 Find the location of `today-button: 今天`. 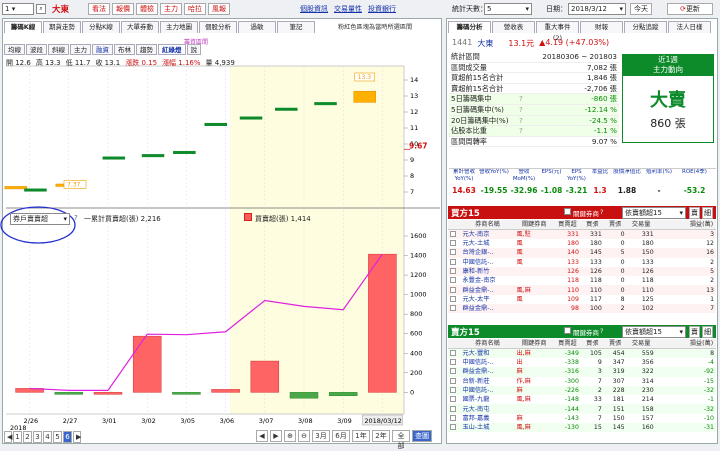

today-button: 今天 is located at coordinates (641, 9).